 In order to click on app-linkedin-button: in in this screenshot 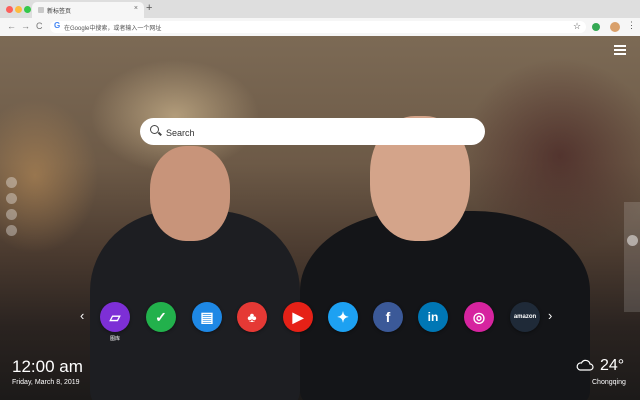, I will do `click(433, 317)`.